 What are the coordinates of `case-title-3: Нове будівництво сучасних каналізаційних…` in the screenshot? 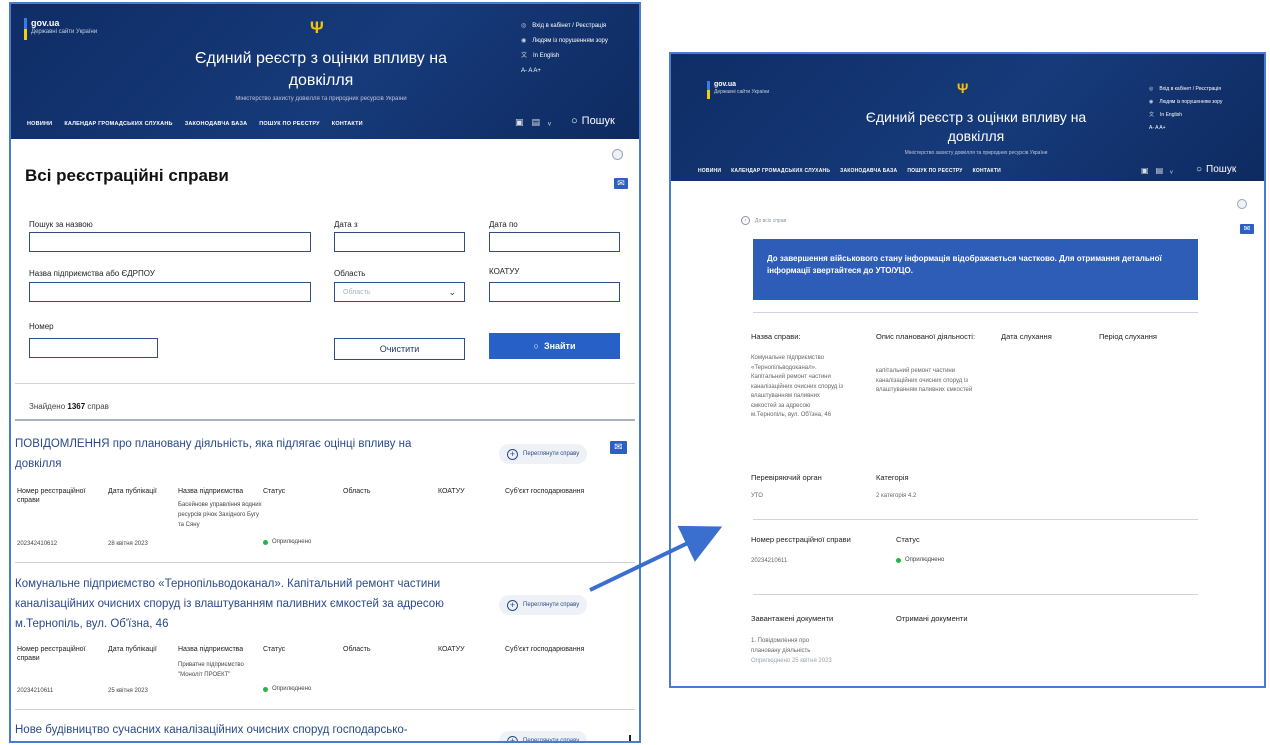 It's located at (230, 730).